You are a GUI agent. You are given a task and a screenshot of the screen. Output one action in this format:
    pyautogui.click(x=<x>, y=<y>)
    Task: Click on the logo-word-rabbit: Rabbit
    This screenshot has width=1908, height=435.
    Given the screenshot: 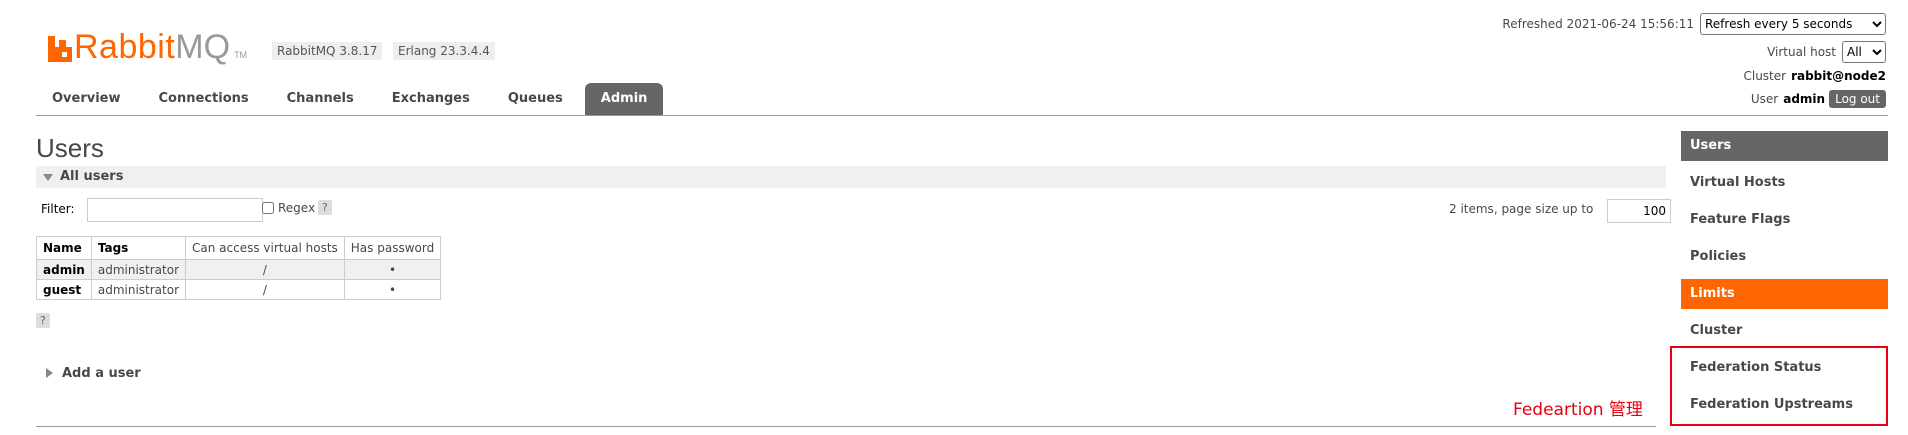 What is the action you would take?
    pyautogui.click(x=125, y=47)
    